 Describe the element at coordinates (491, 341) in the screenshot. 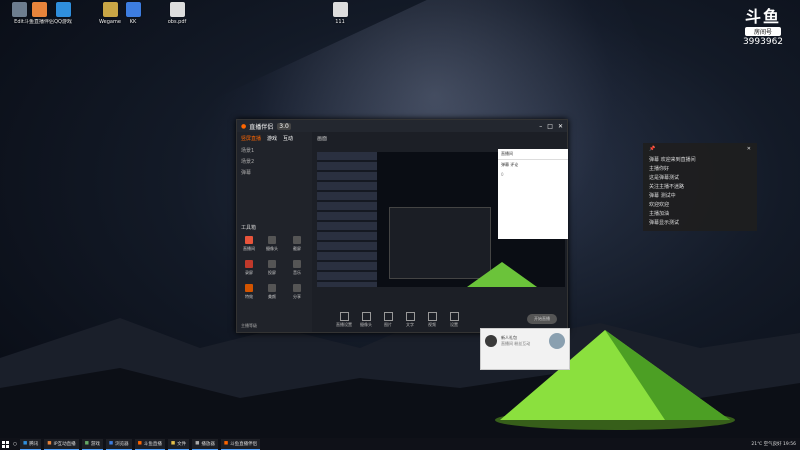

I see `avatar` at that location.